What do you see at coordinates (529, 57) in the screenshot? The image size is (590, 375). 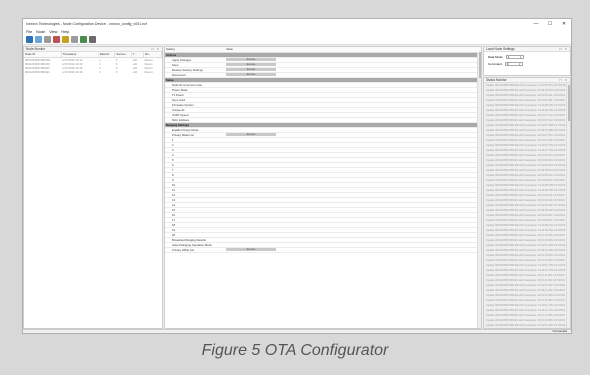 I see `data-mode-row: Data Mode 1 ▼` at bounding box center [529, 57].